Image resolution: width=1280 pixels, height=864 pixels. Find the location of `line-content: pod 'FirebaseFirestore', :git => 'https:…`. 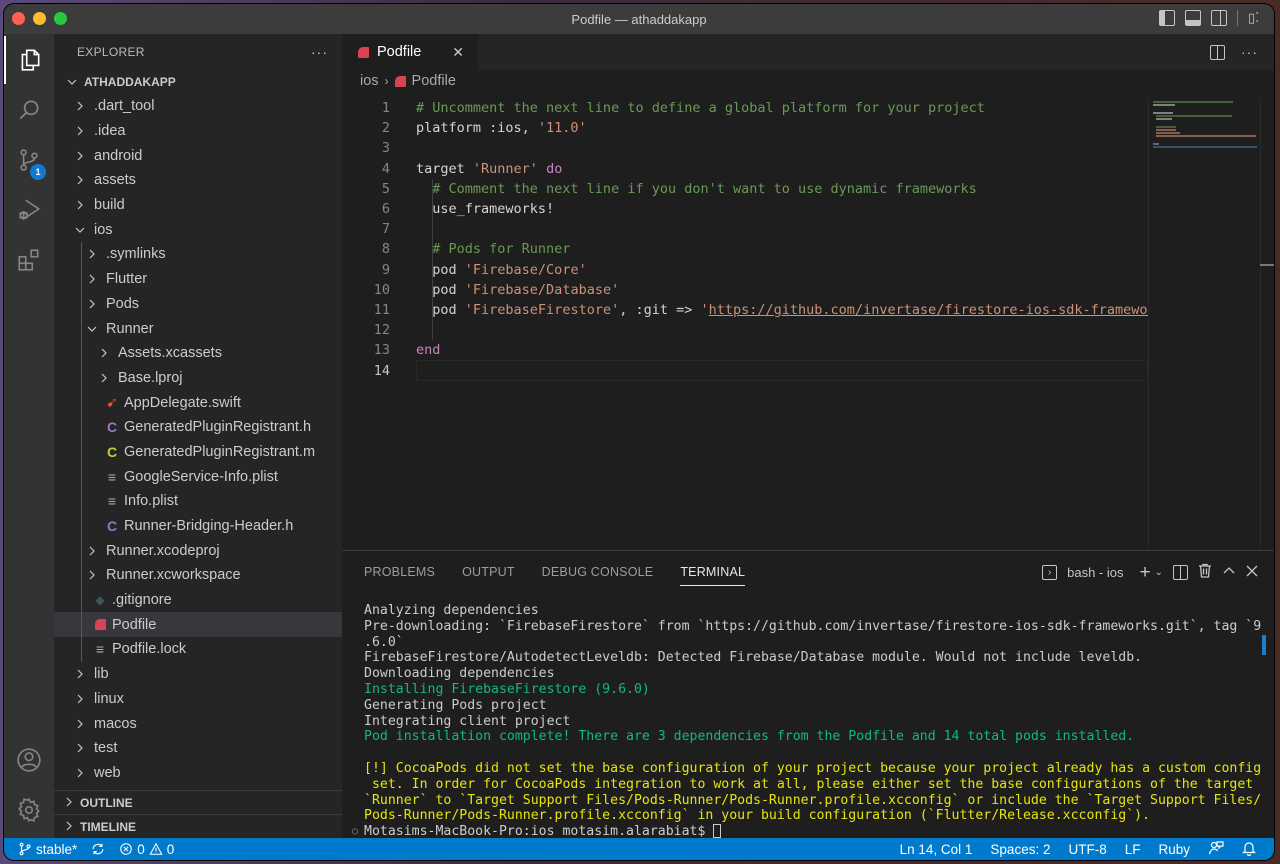

line-content: pod 'FirebaseFirestore', :git => 'https:… is located at coordinates (769, 310).